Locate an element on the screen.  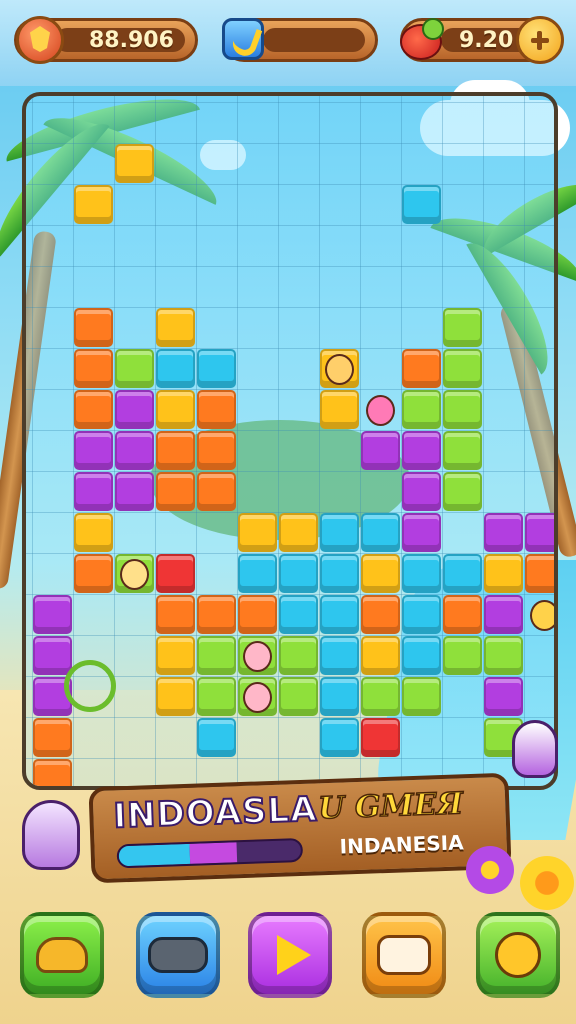
gamepad-icon is located at coordinates (178, 955).